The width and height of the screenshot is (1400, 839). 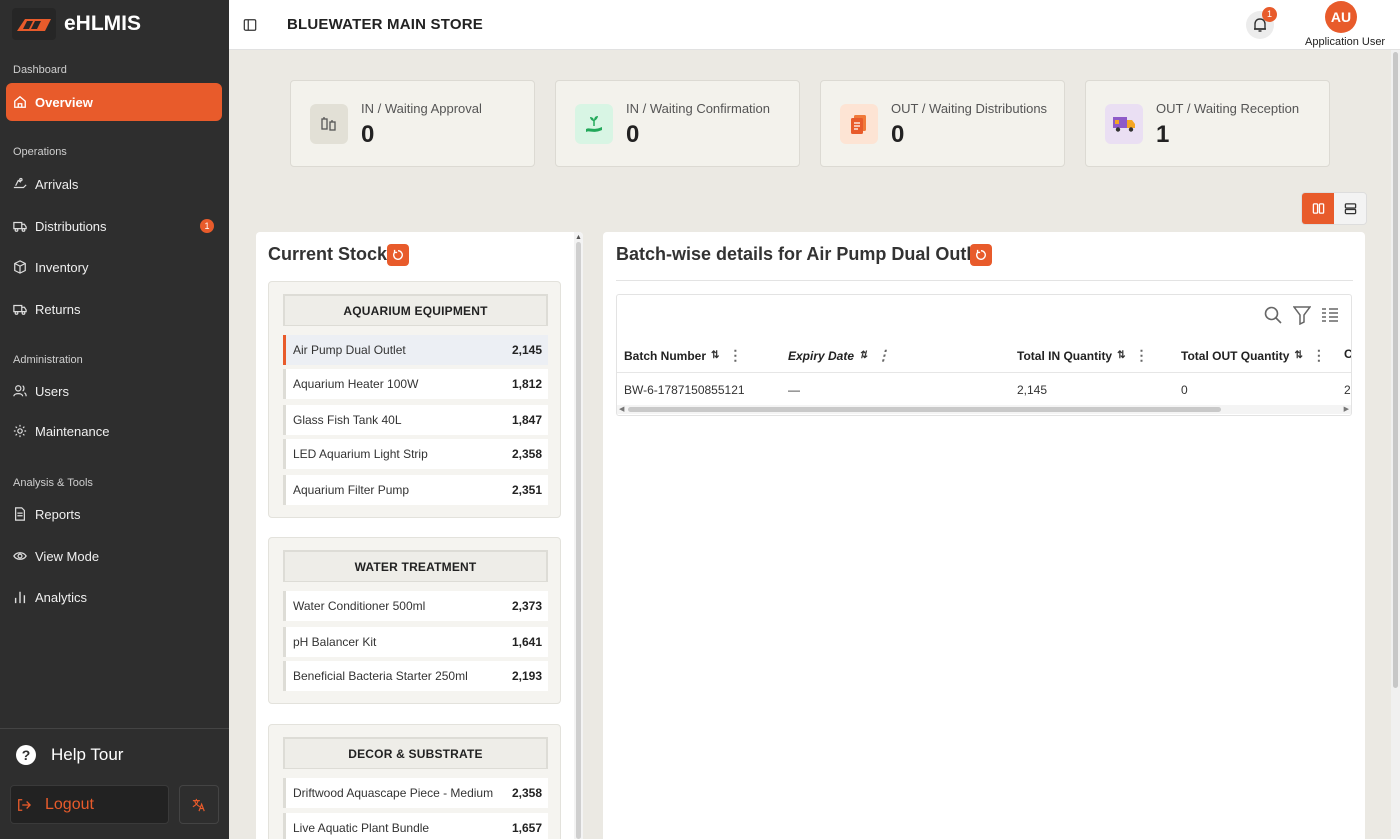 I want to click on sidebar-item-inventory: Inventory, so click(x=114, y=267).